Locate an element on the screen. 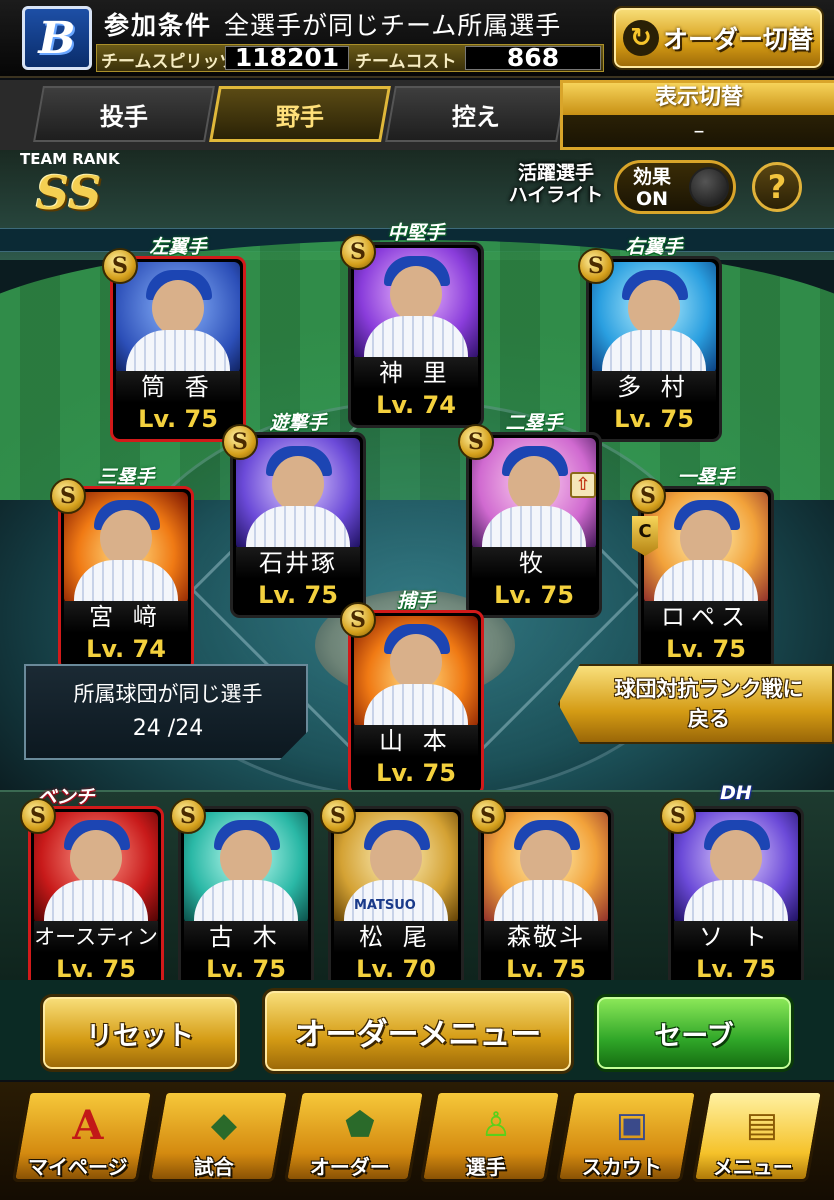  order-menu-button: オーダーメニュー is located at coordinates (418, 1031).